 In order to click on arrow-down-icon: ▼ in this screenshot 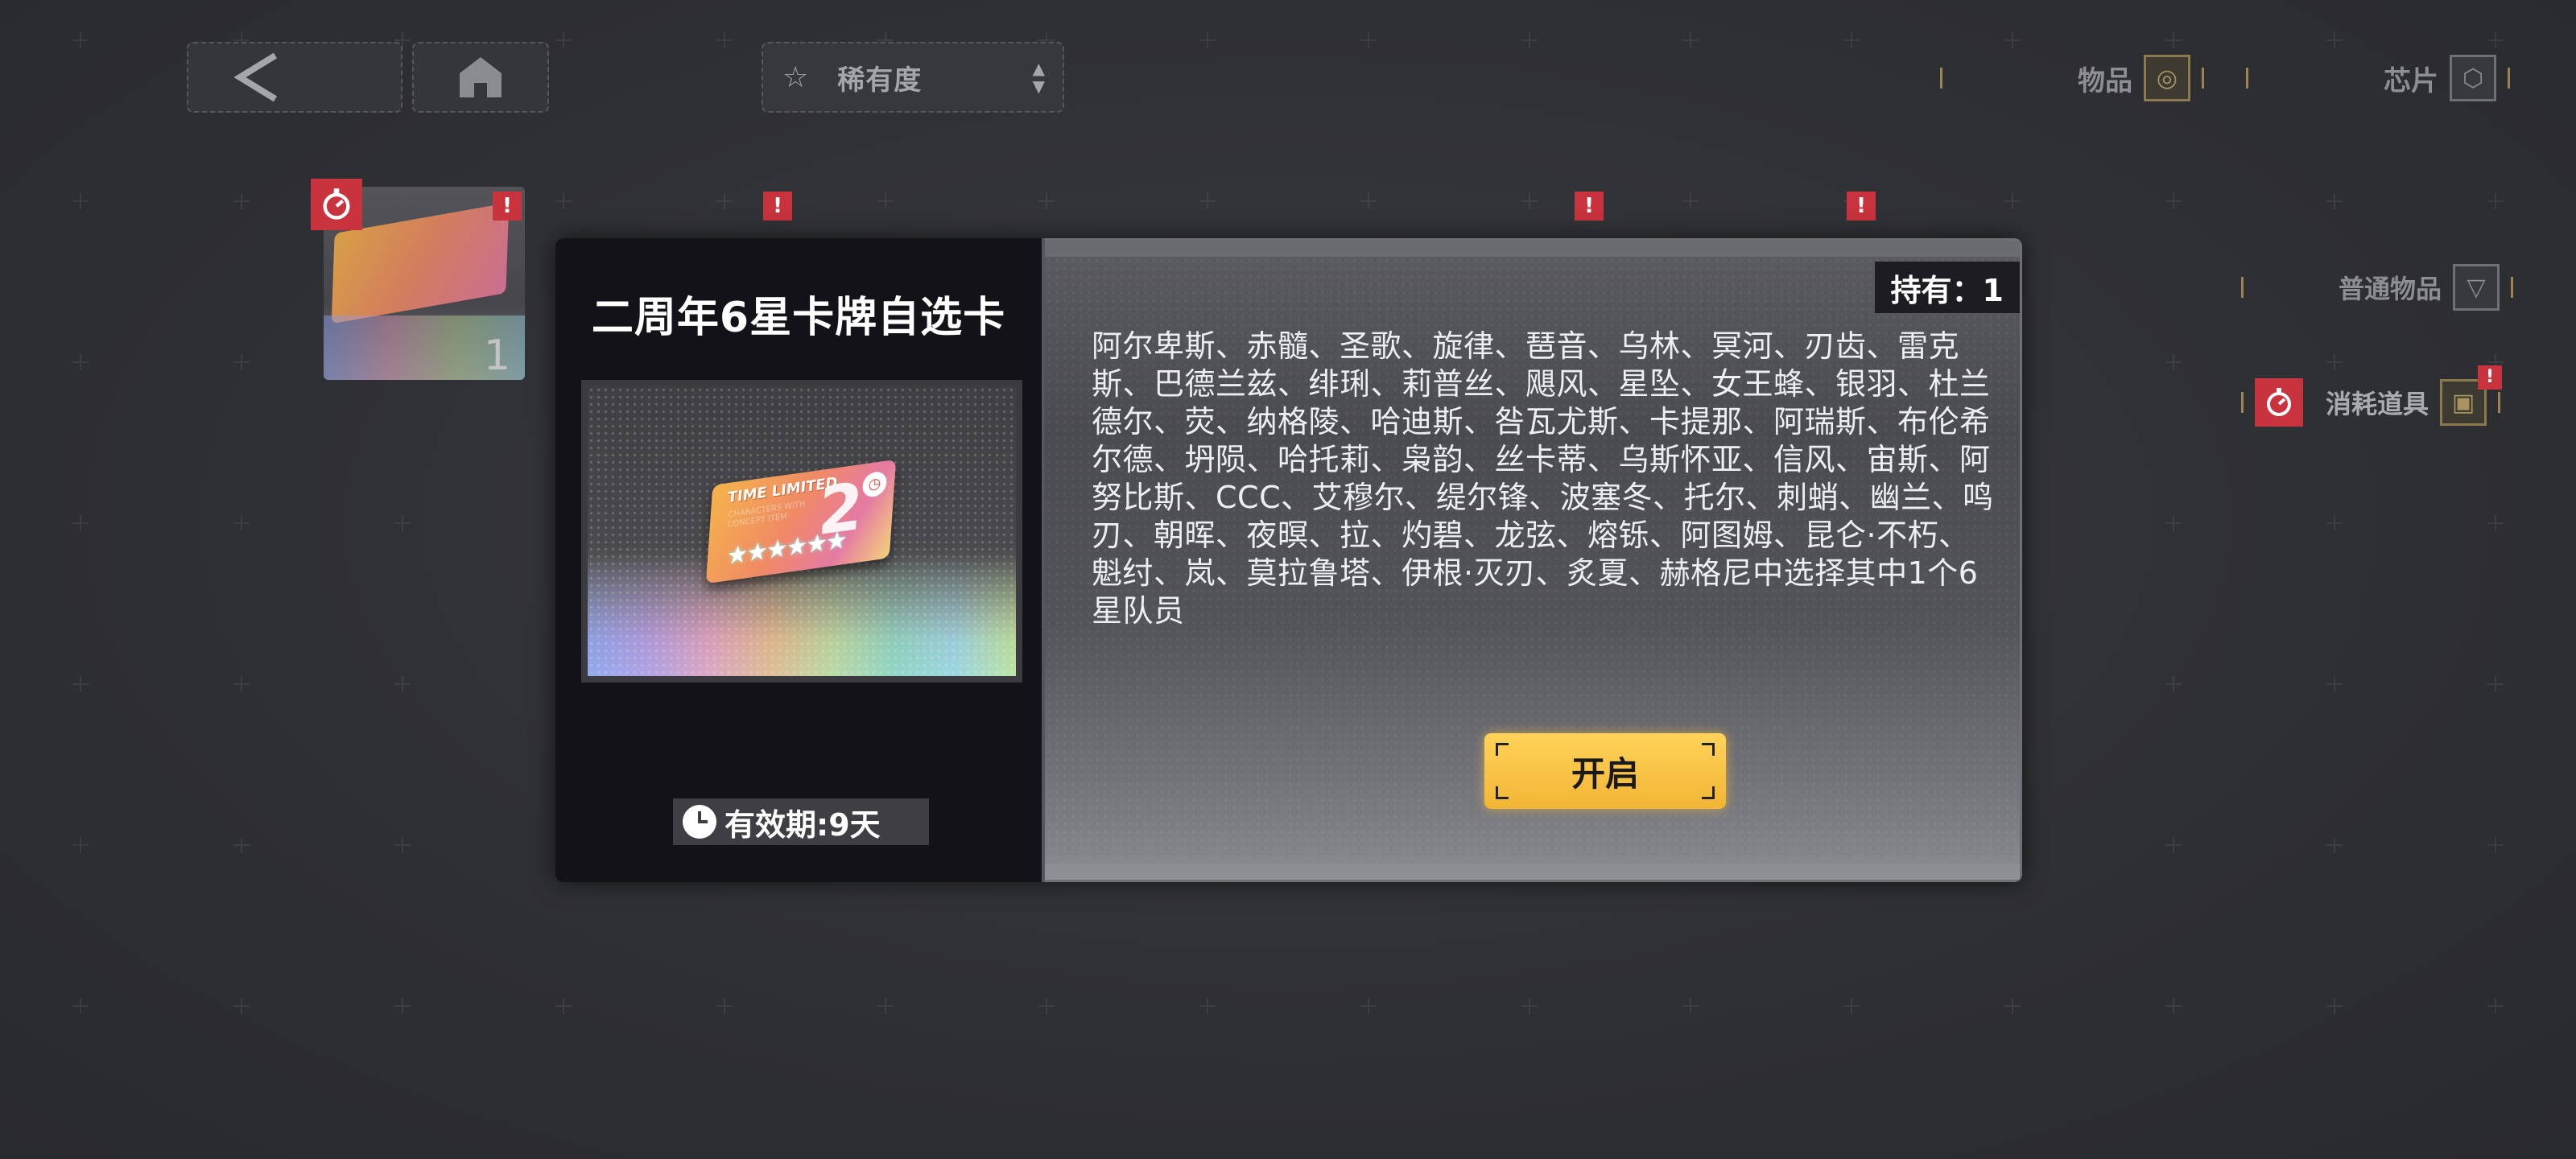, I will do `click(1038, 86)`.